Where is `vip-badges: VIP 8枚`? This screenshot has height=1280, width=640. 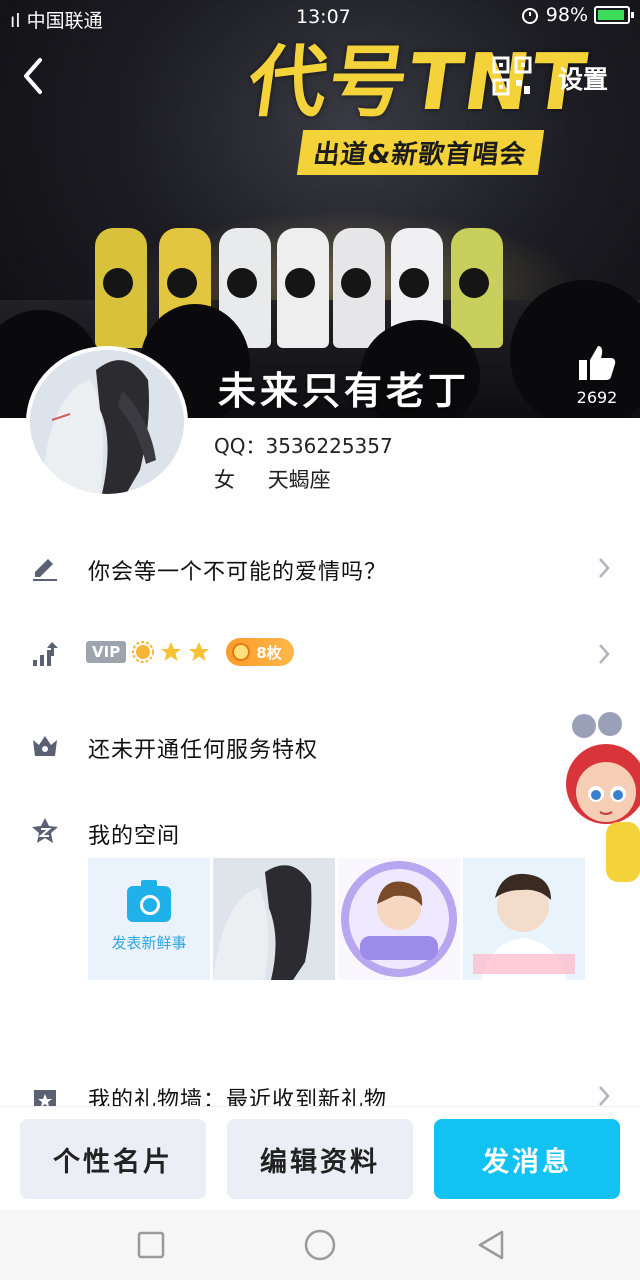 vip-badges: VIP 8枚 is located at coordinates (190, 652).